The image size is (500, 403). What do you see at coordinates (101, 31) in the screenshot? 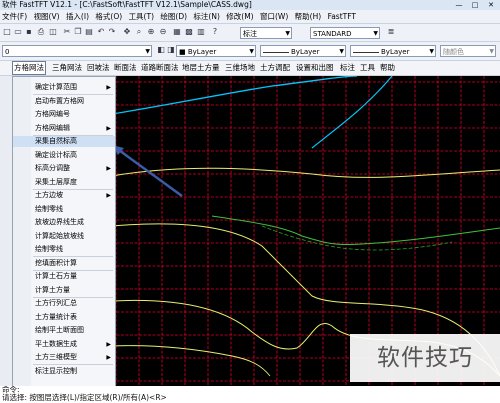
I see `undo-icon: ↶` at bounding box center [101, 31].